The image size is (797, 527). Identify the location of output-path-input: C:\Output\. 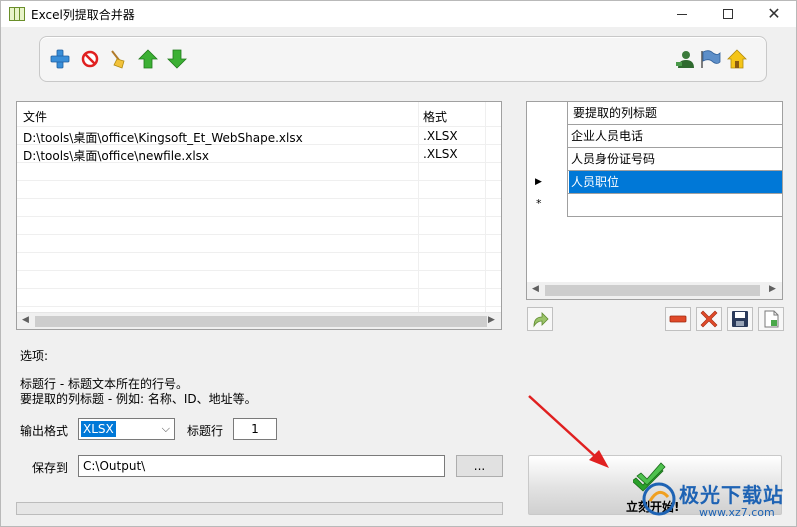
(261, 466).